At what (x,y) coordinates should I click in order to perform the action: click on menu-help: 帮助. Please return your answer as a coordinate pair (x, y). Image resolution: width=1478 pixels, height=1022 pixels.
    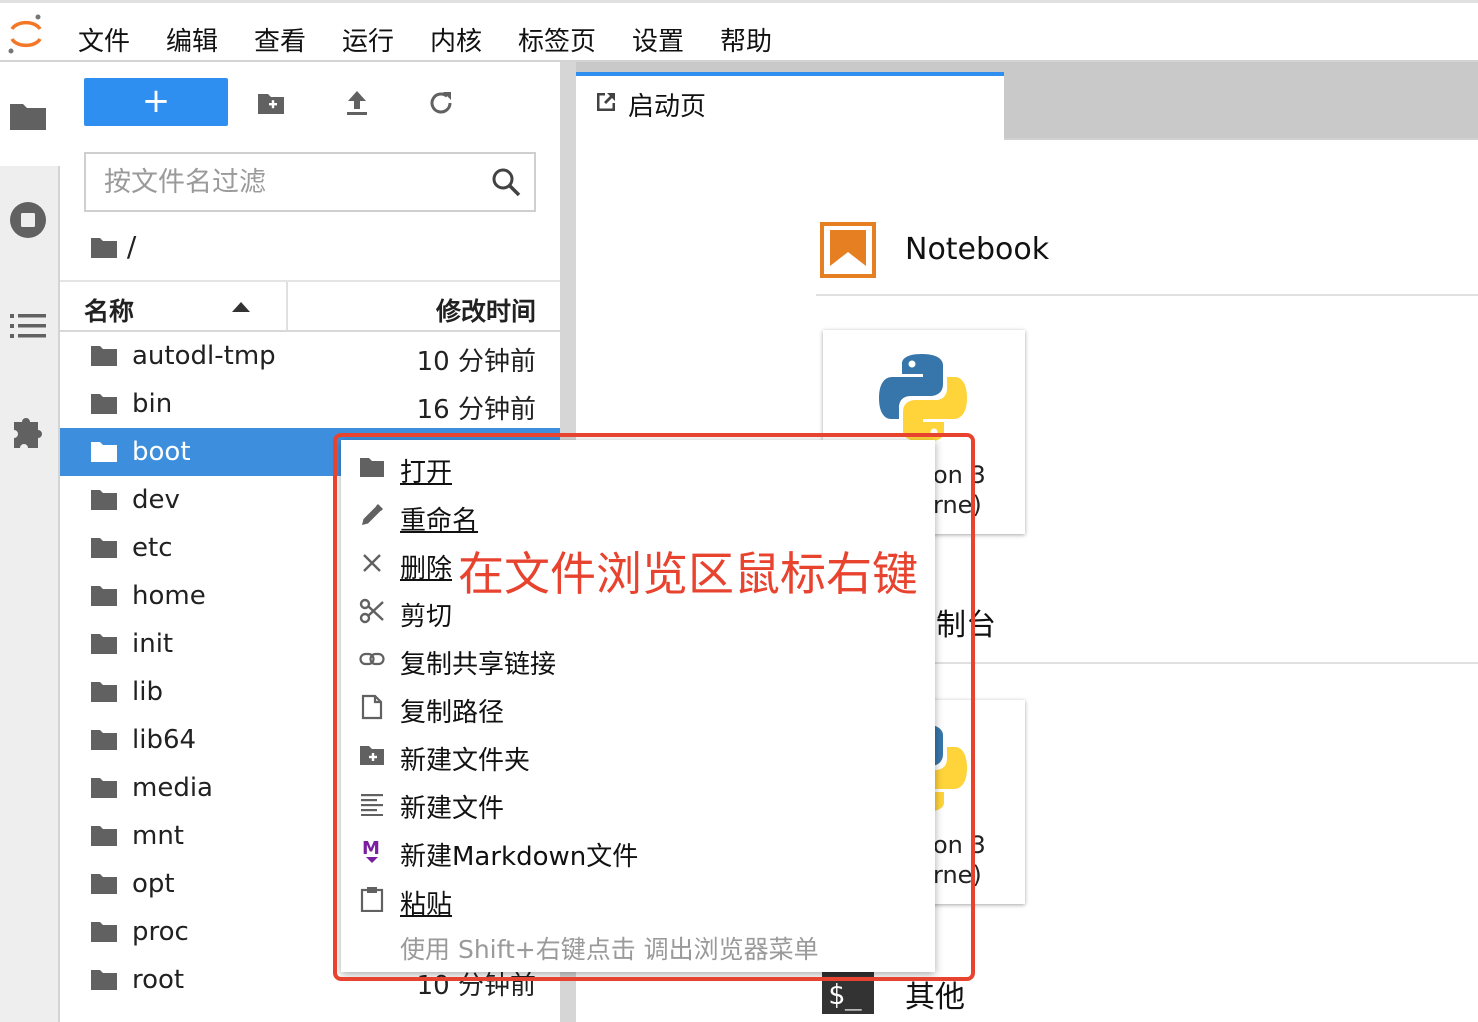
    Looking at the image, I should click on (746, 39).